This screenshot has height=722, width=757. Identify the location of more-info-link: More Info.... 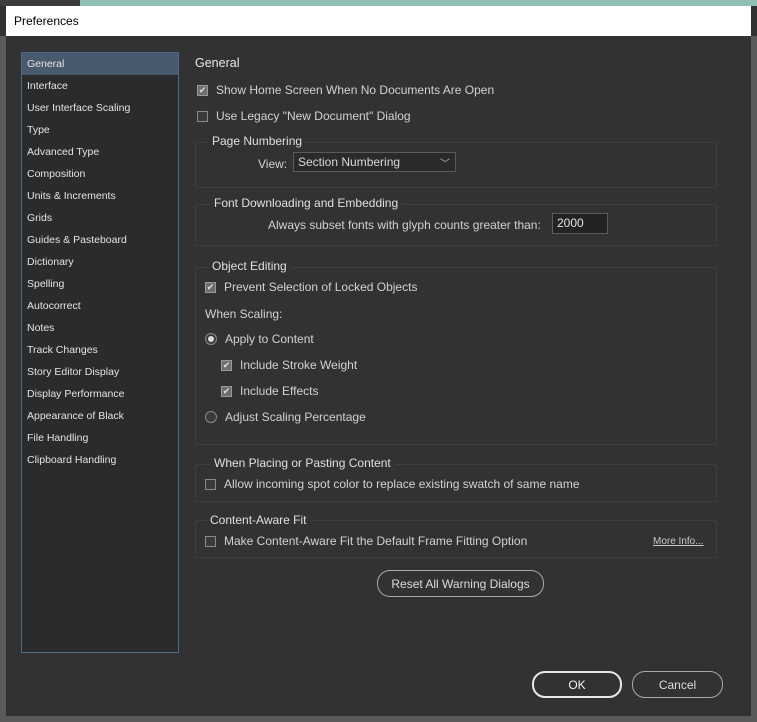
(678, 541).